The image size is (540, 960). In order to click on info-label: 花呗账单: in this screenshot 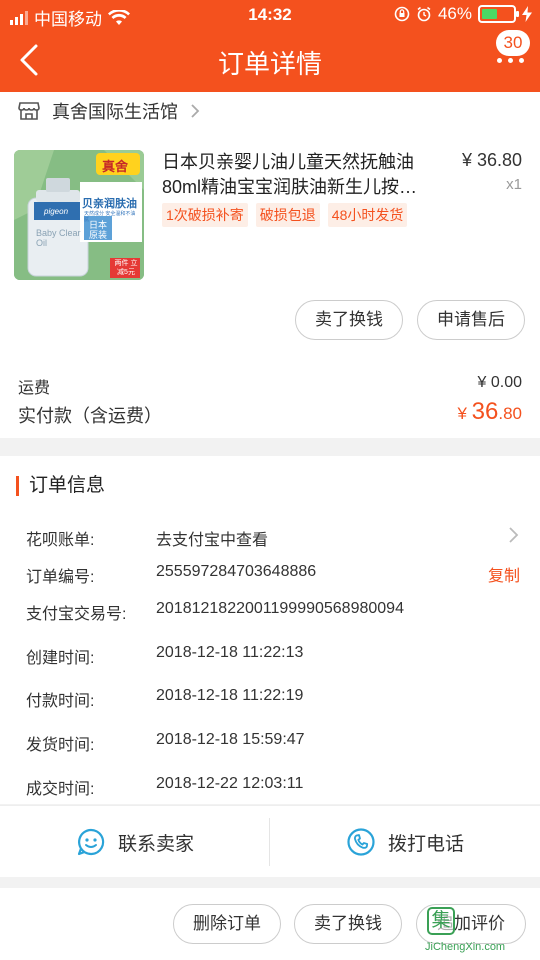, I will do `click(60, 540)`.